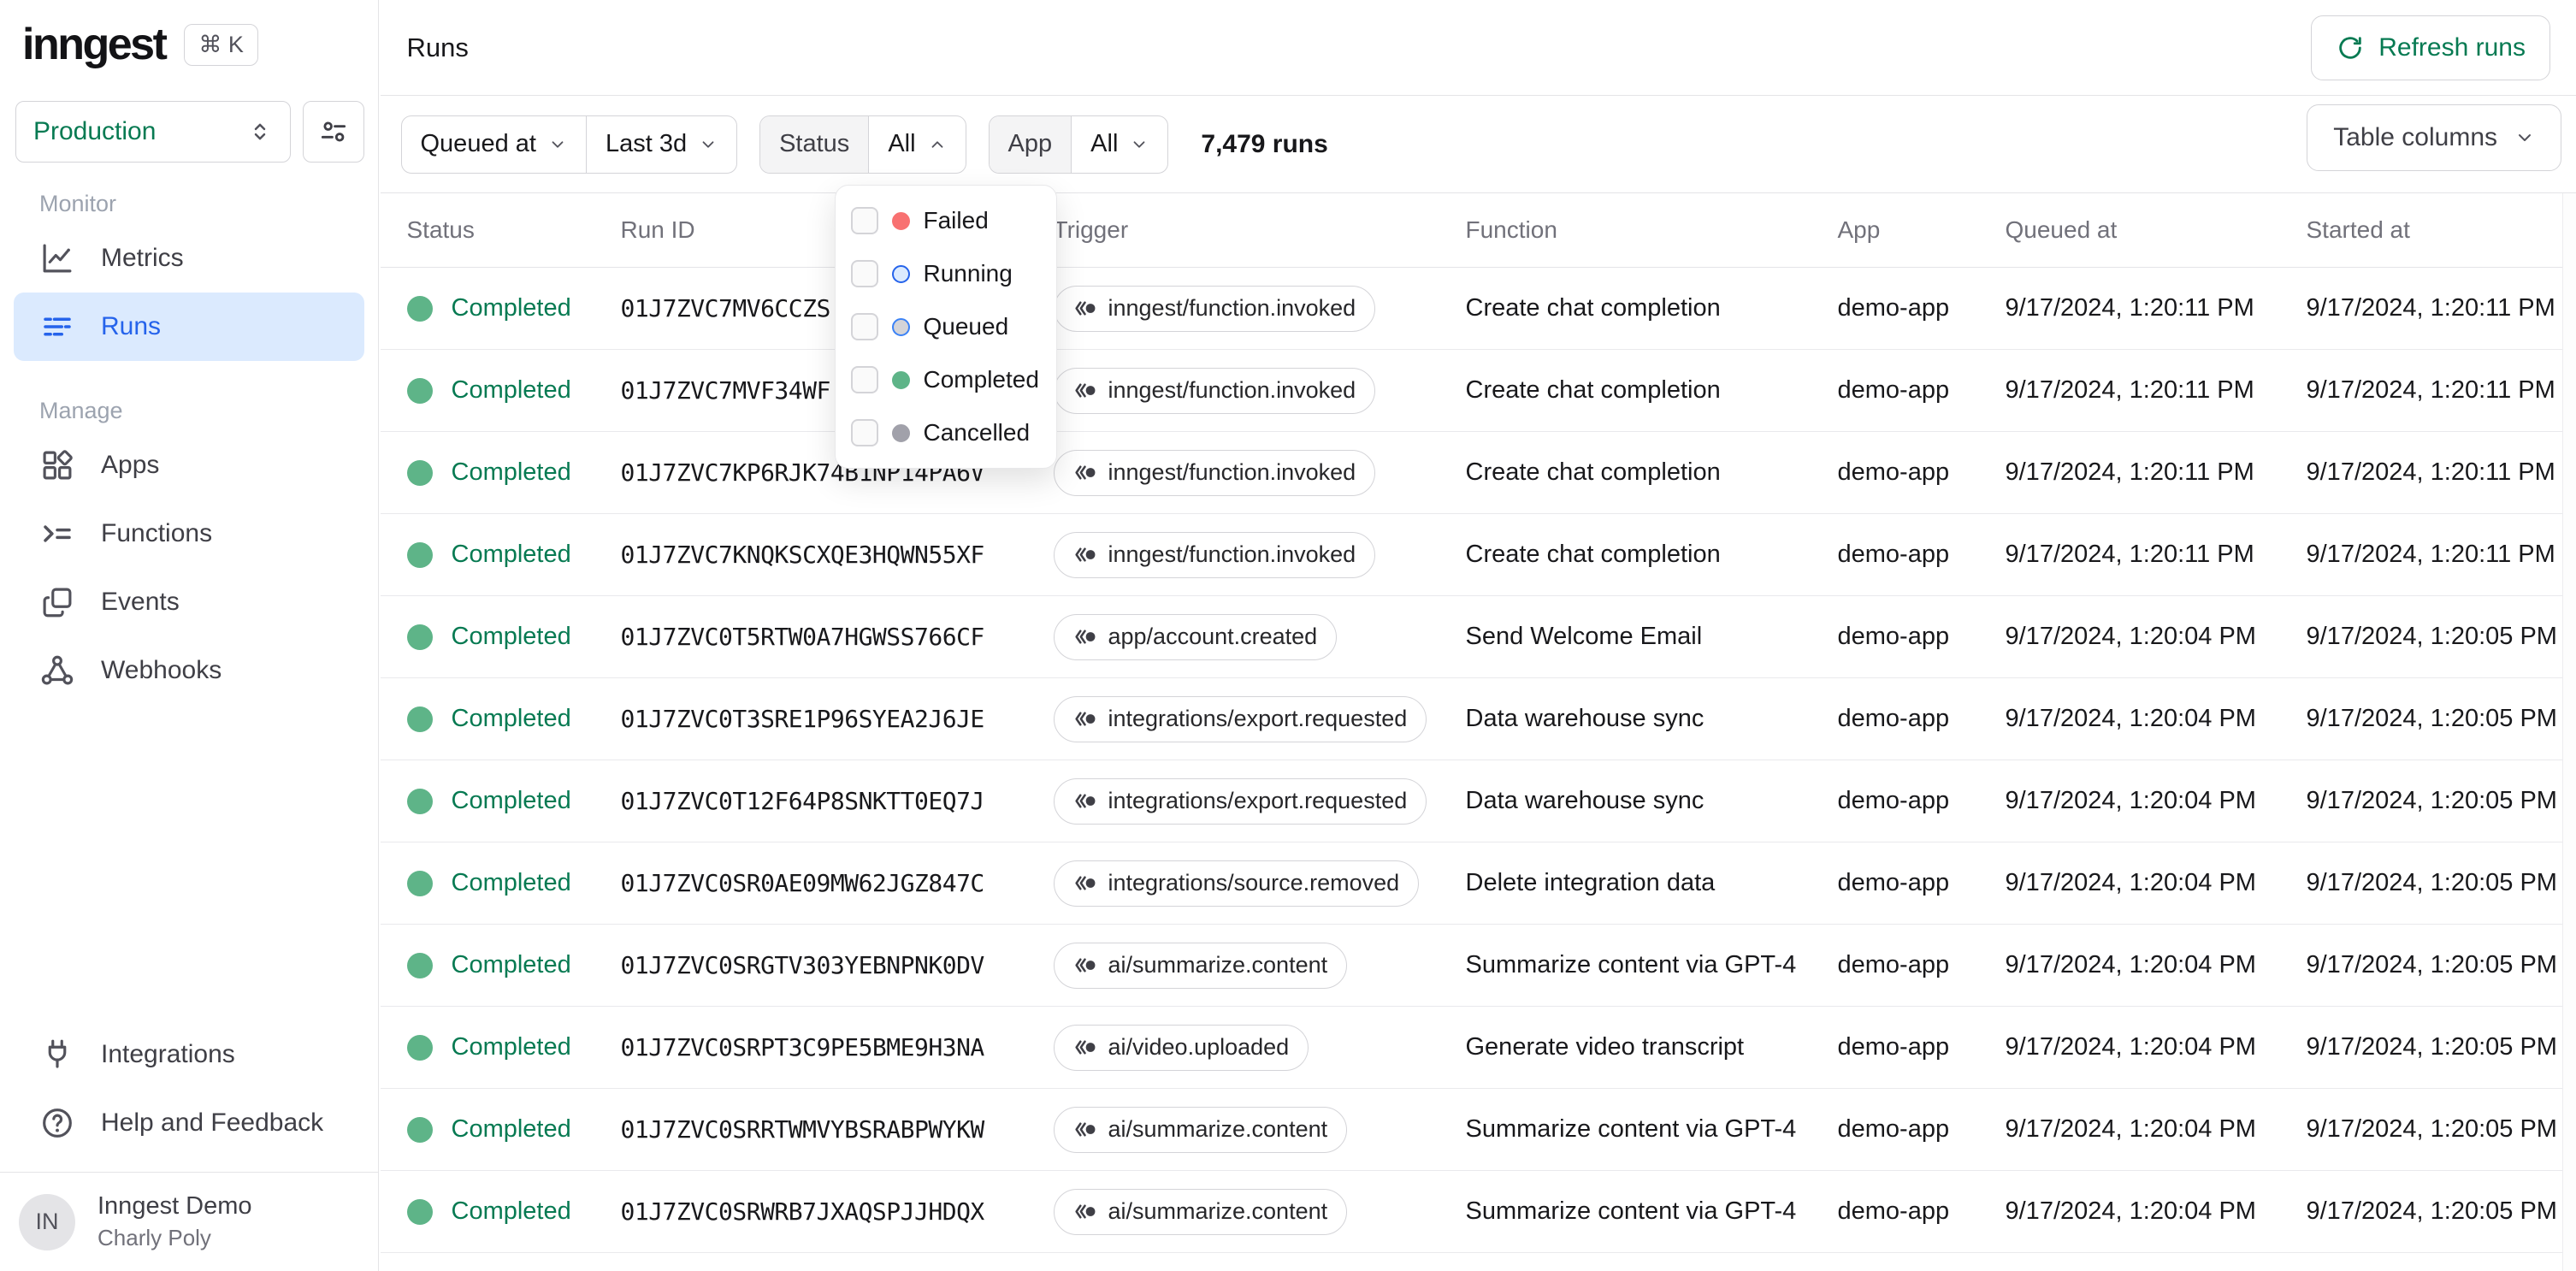 This screenshot has width=2576, height=1271. What do you see at coordinates (168, 1054) in the screenshot?
I see `sidebar-item-label: Integrations` at bounding box center [168, 1054].